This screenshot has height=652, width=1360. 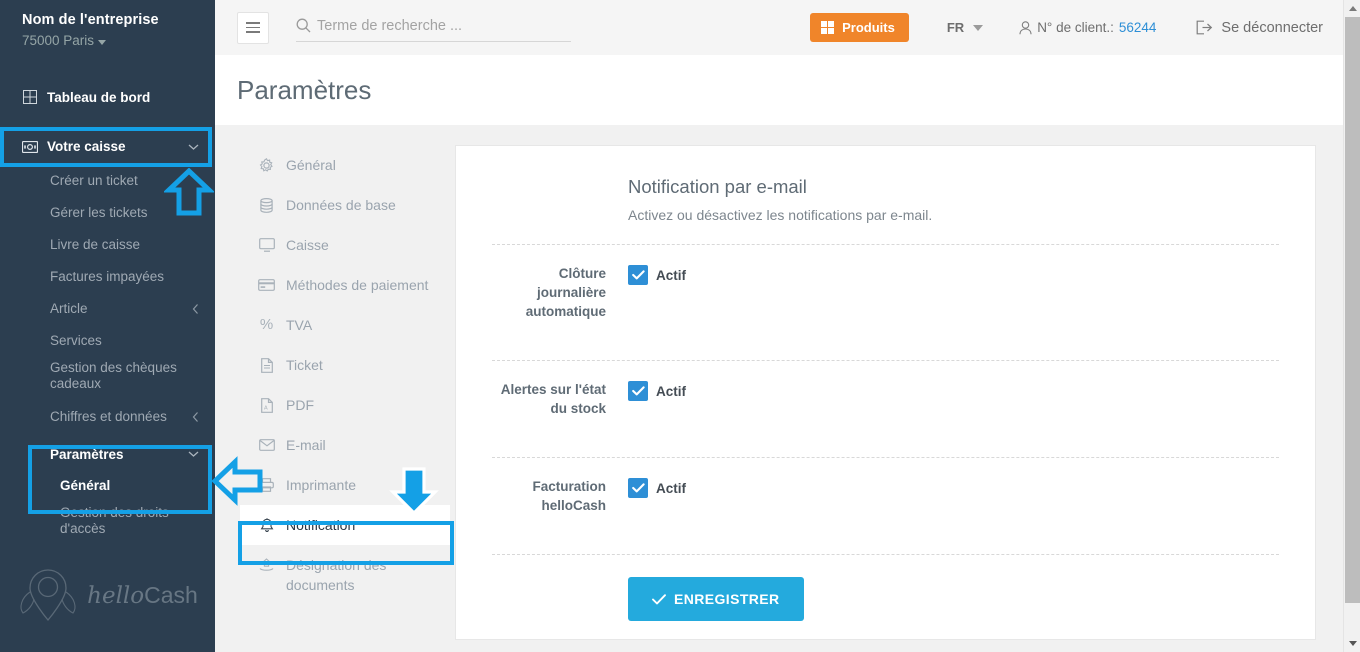 I want to click on pdf-file-icon: A, so click(x=266, y=405).